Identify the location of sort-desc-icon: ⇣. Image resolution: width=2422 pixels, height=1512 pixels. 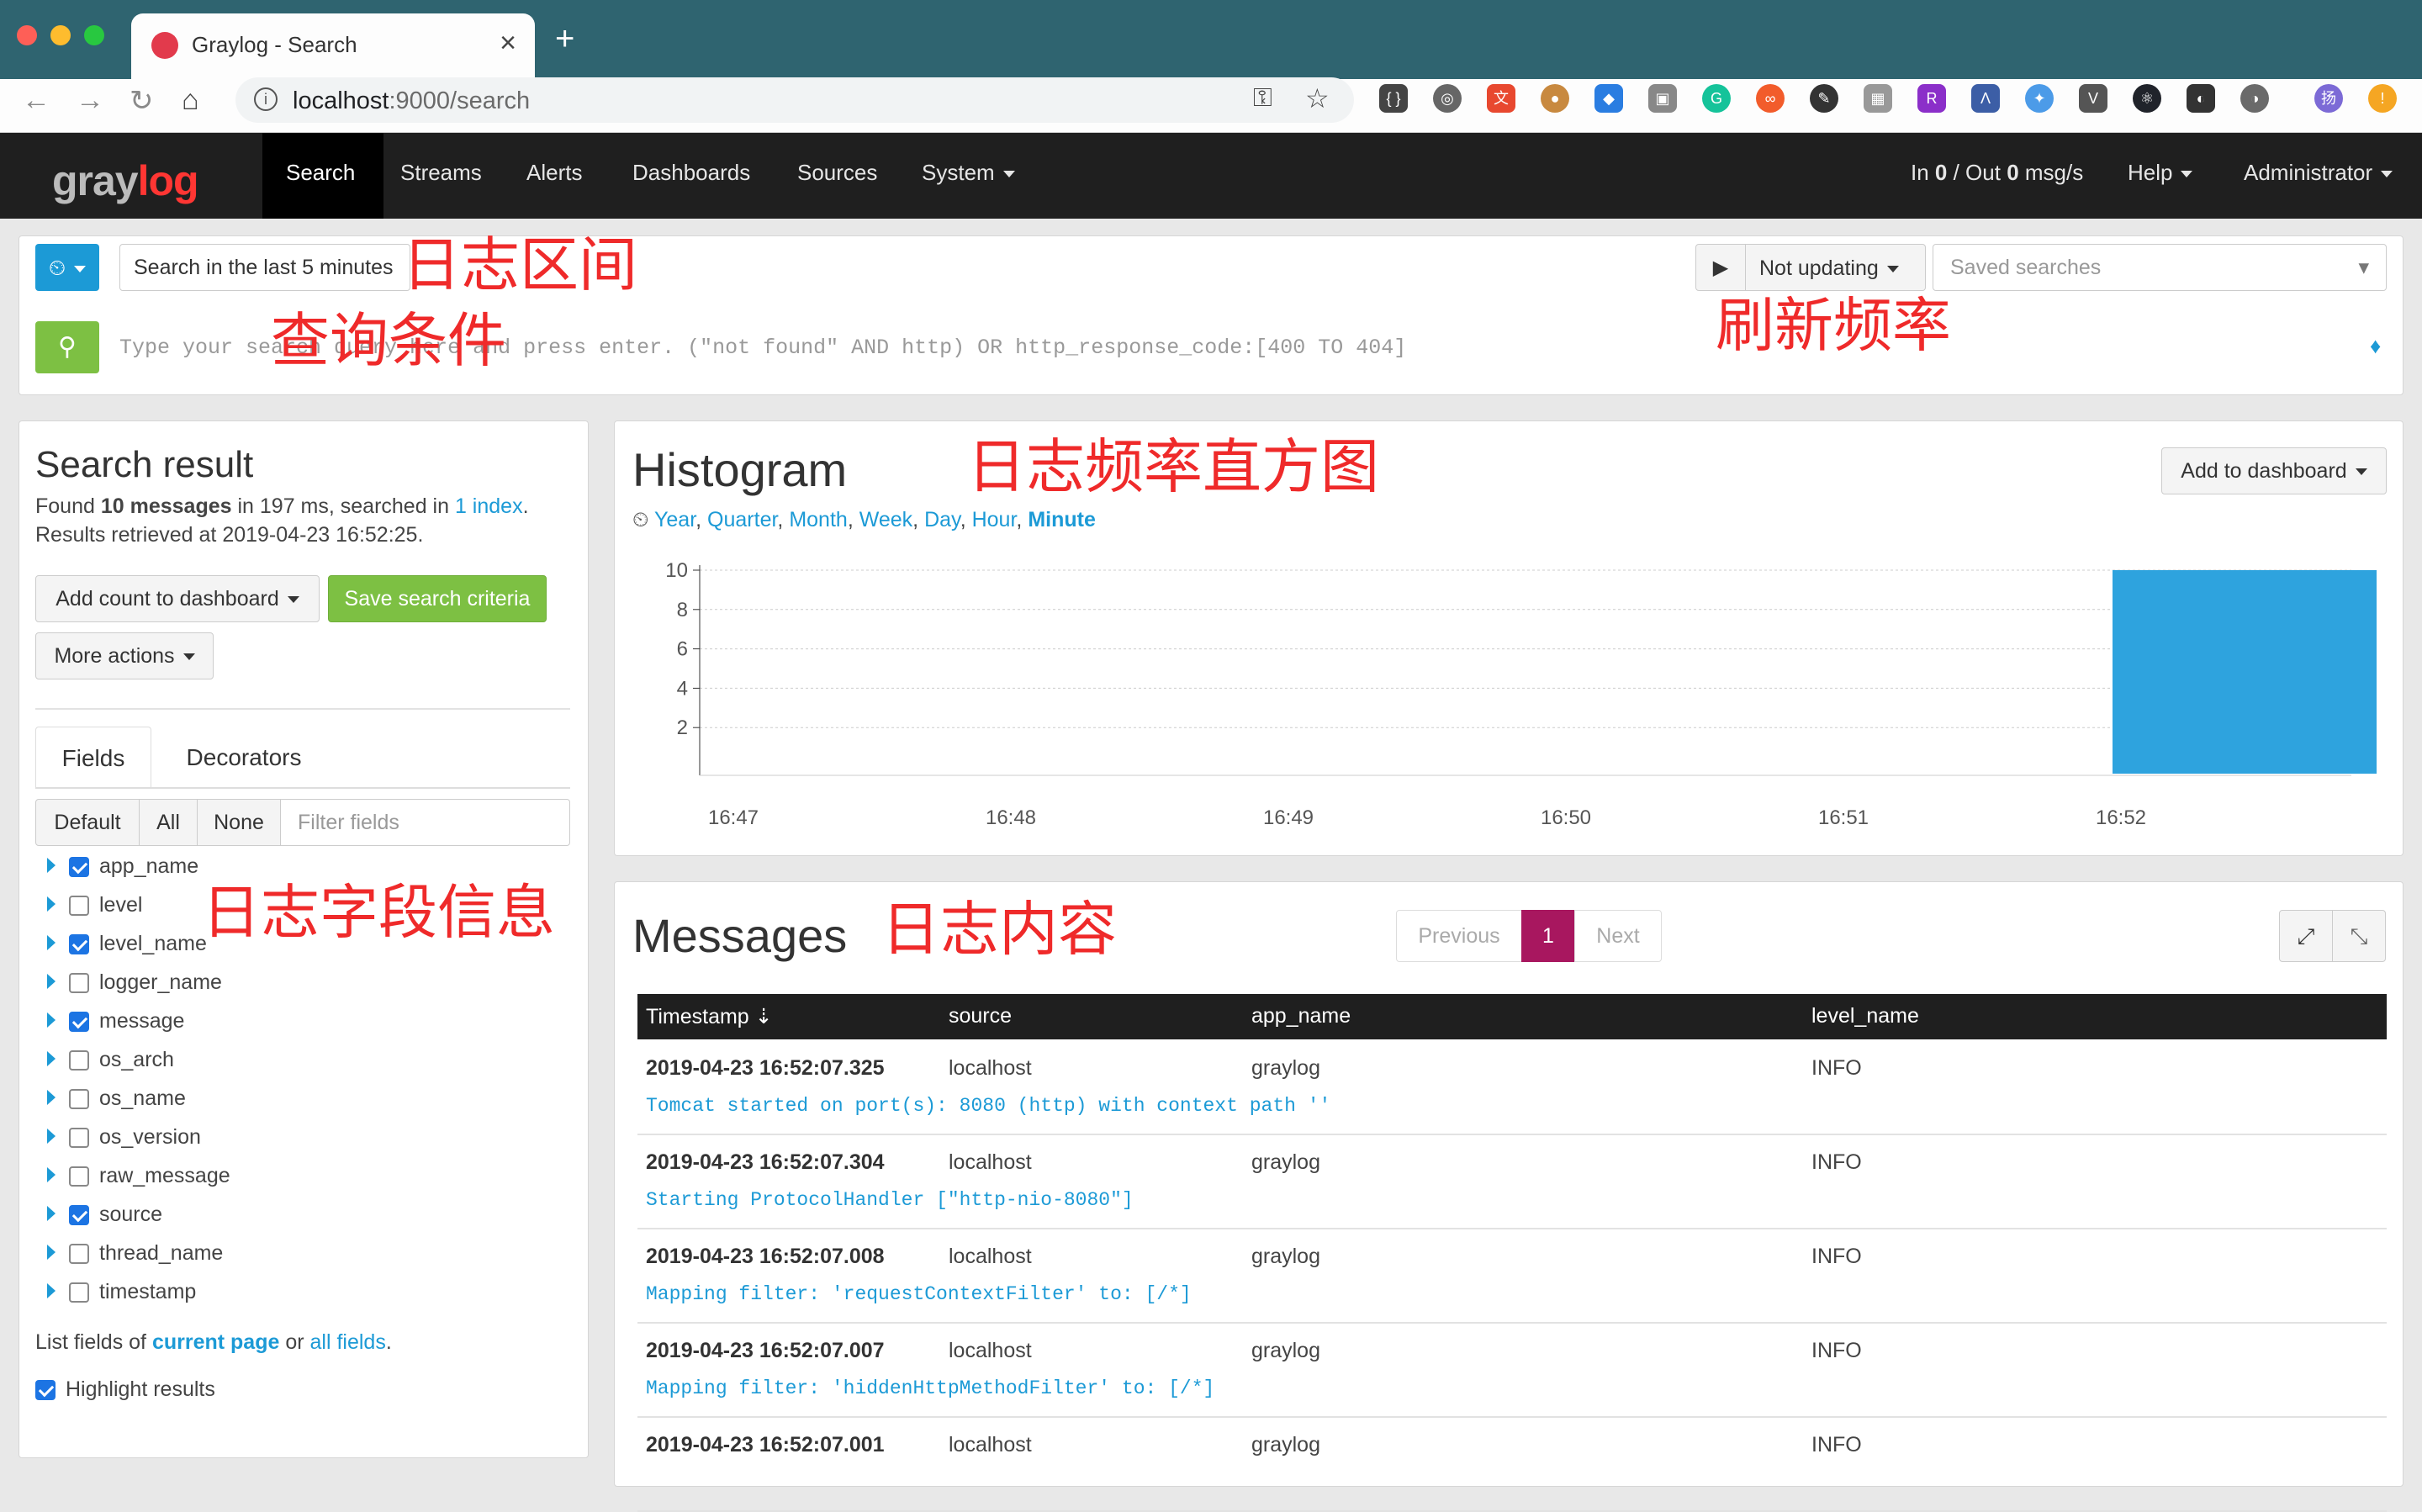
(764, 1016).